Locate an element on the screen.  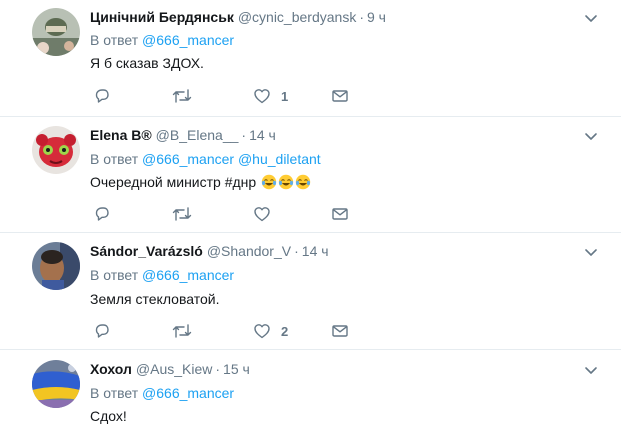
tweet-header: Цинічний Бердянськ @cynic_berdyansk · 9 ч is located at coordinates (238, 17).